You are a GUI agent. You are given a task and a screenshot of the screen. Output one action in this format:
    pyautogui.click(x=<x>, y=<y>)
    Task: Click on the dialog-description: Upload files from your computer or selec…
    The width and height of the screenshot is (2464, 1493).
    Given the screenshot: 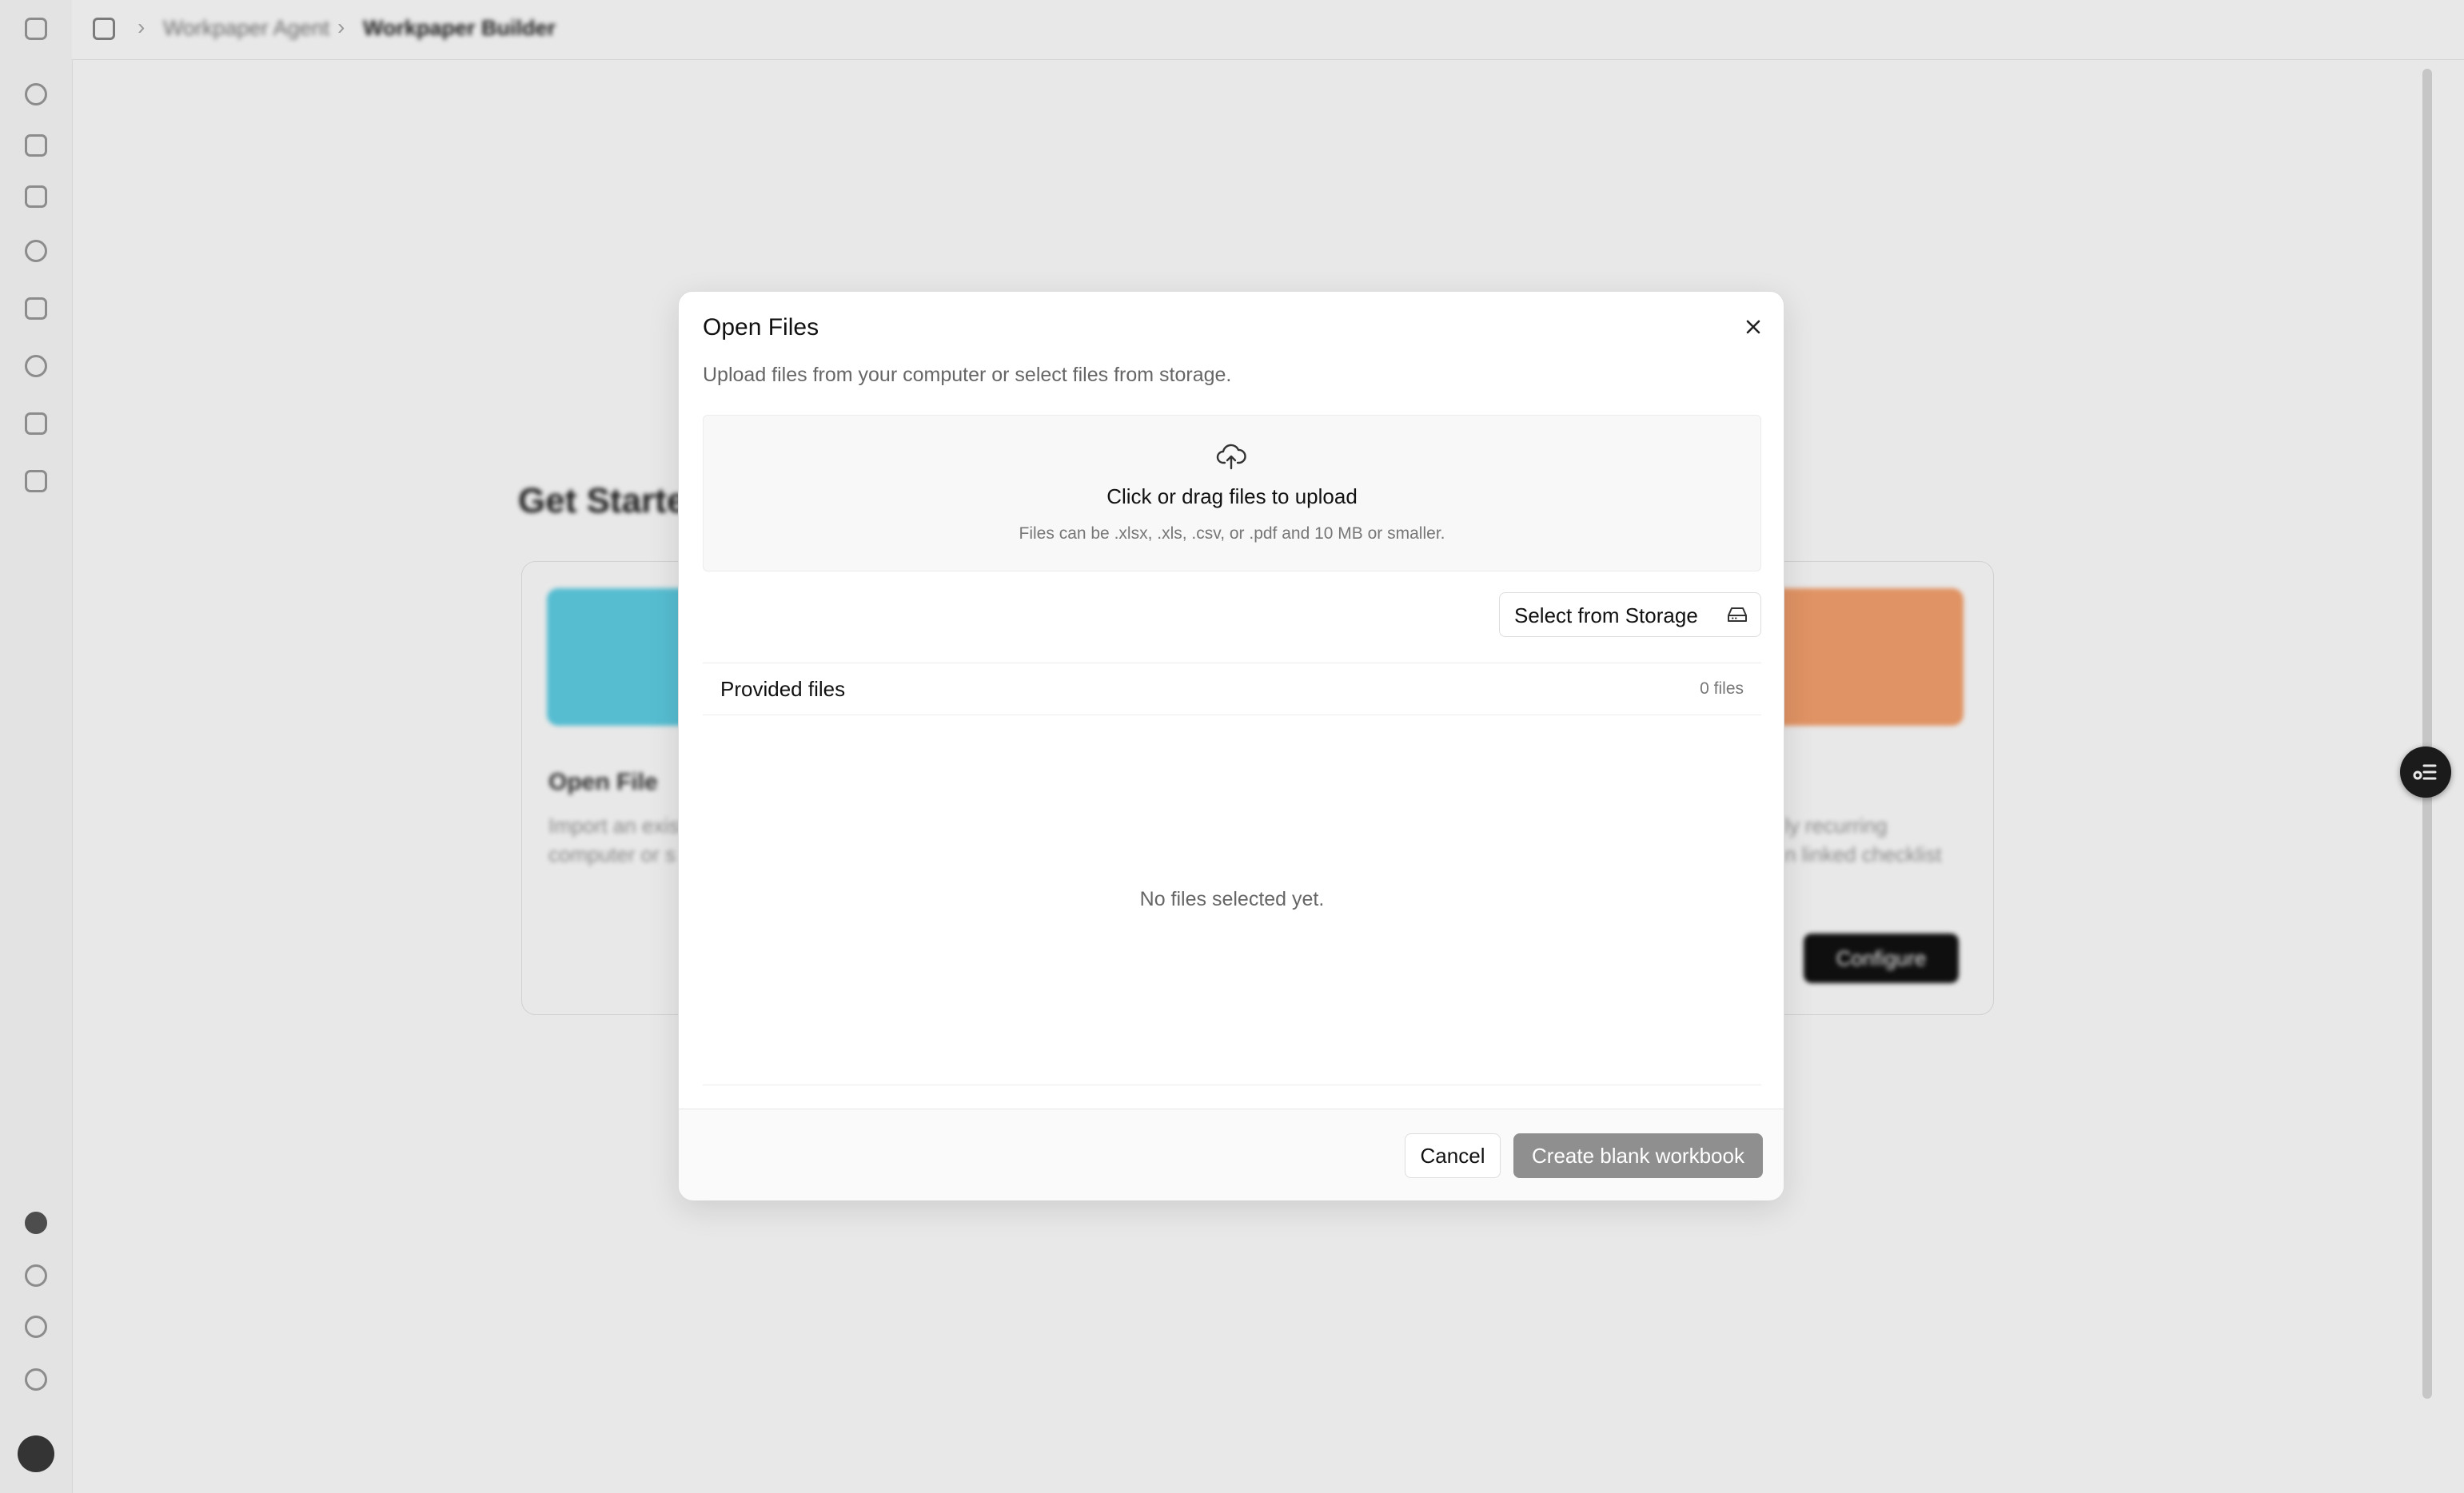 What is the action you would take?
    pyautogui.click(x=967, y=375)
    